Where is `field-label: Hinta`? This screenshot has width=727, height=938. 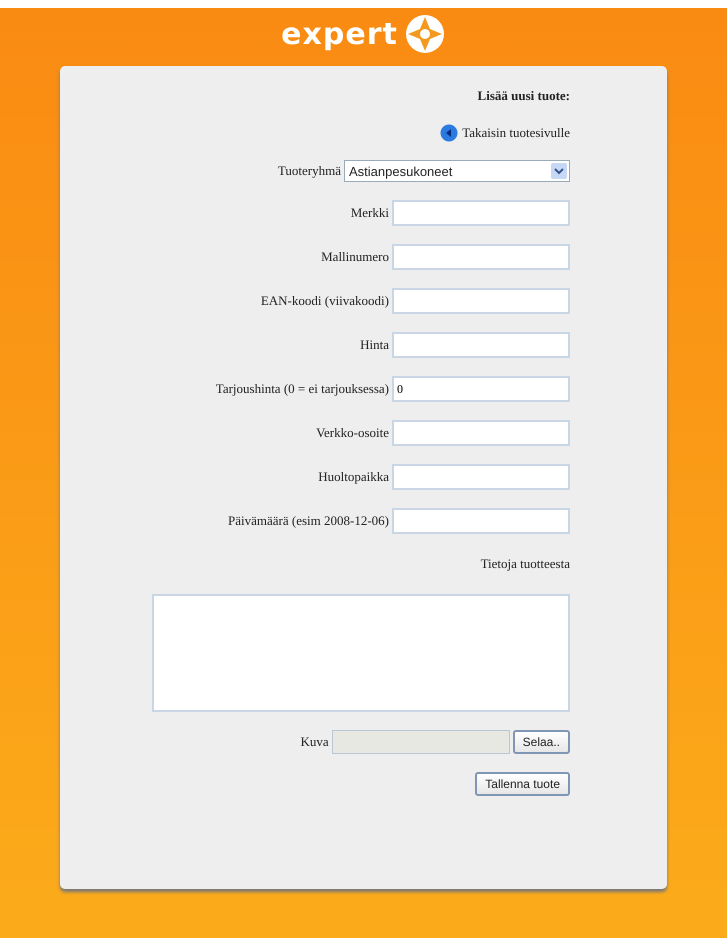 field-label: Hinta is located at coordinates (374, 345).